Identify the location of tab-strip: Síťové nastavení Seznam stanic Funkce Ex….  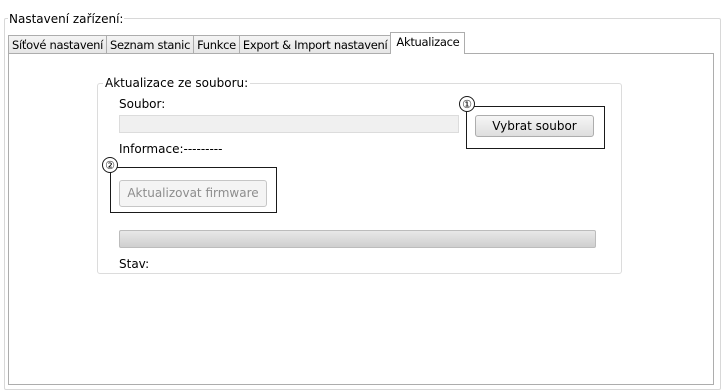
(237, 43).